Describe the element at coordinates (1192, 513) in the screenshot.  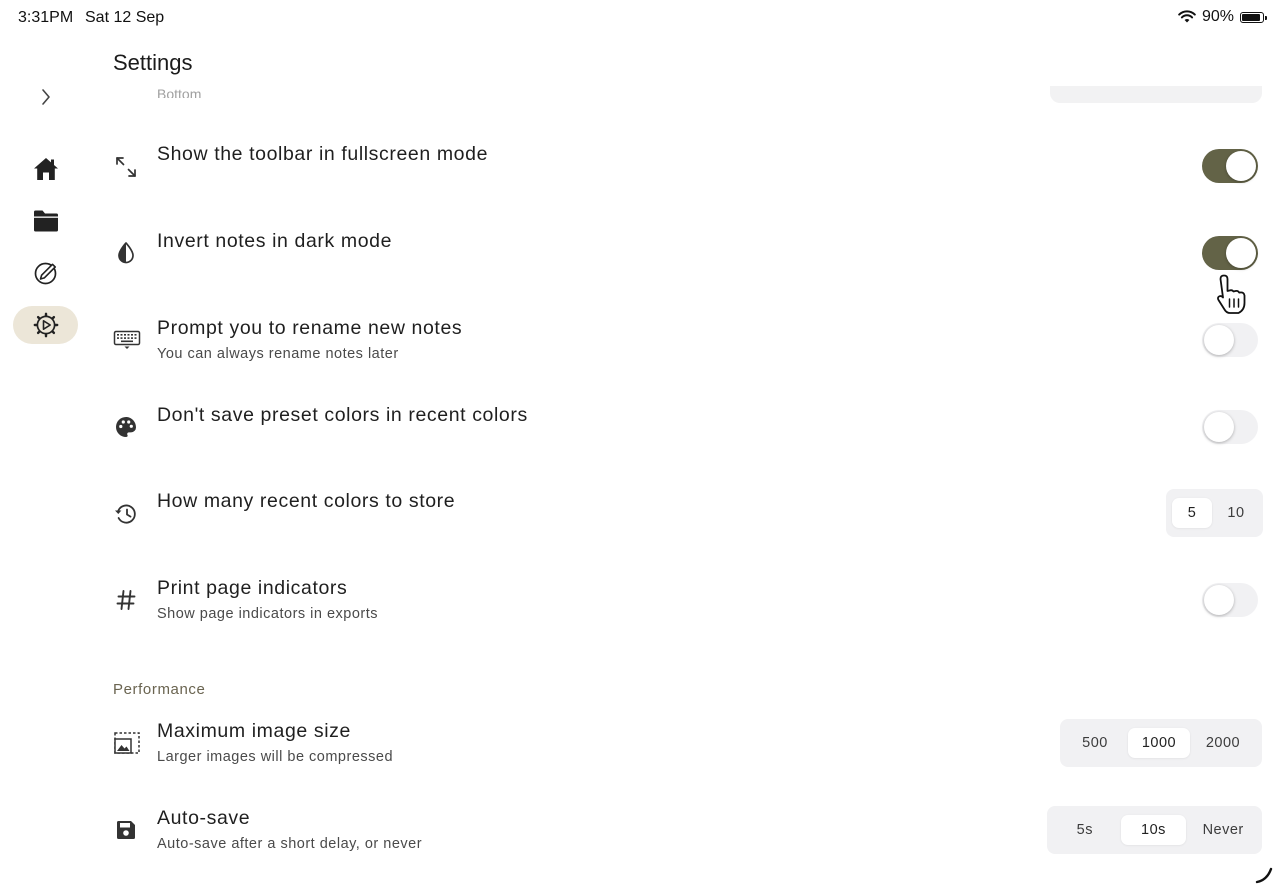
I see `recent-colors-option-5: 5` at that location.